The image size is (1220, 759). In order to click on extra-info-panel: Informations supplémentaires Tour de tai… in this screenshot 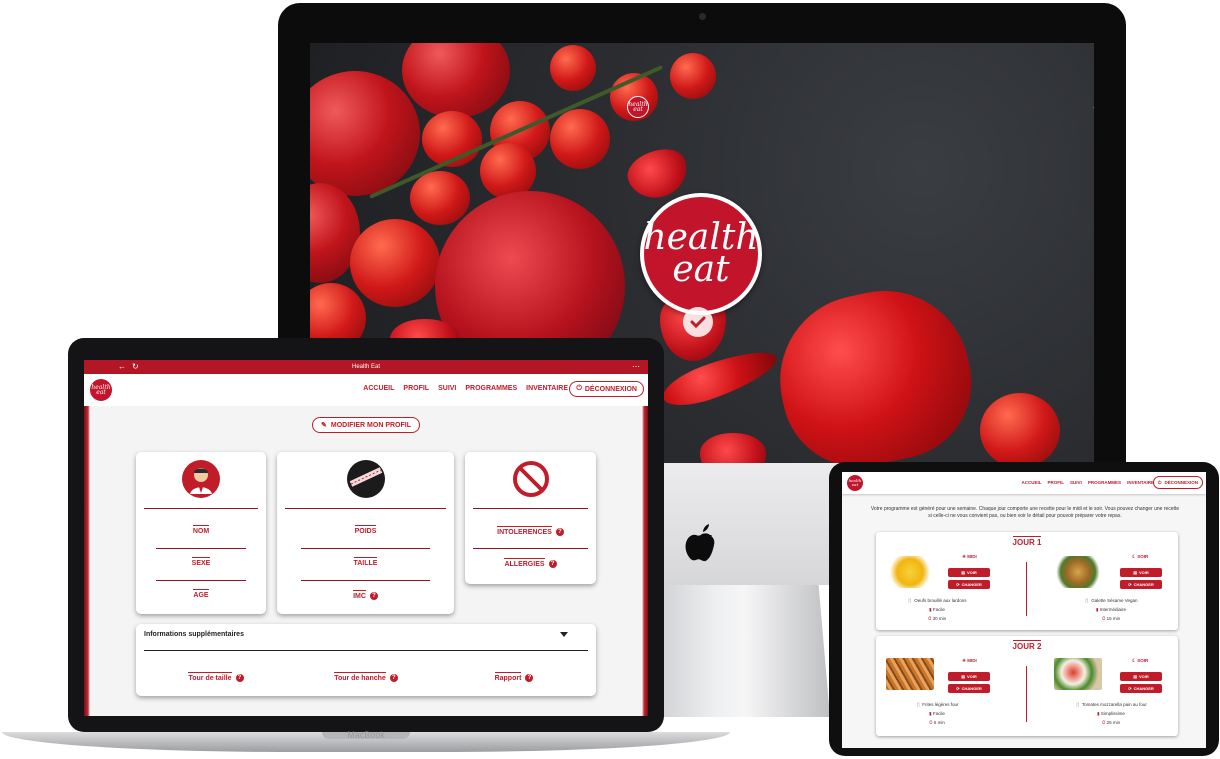, I will do `click(366, 660)`.